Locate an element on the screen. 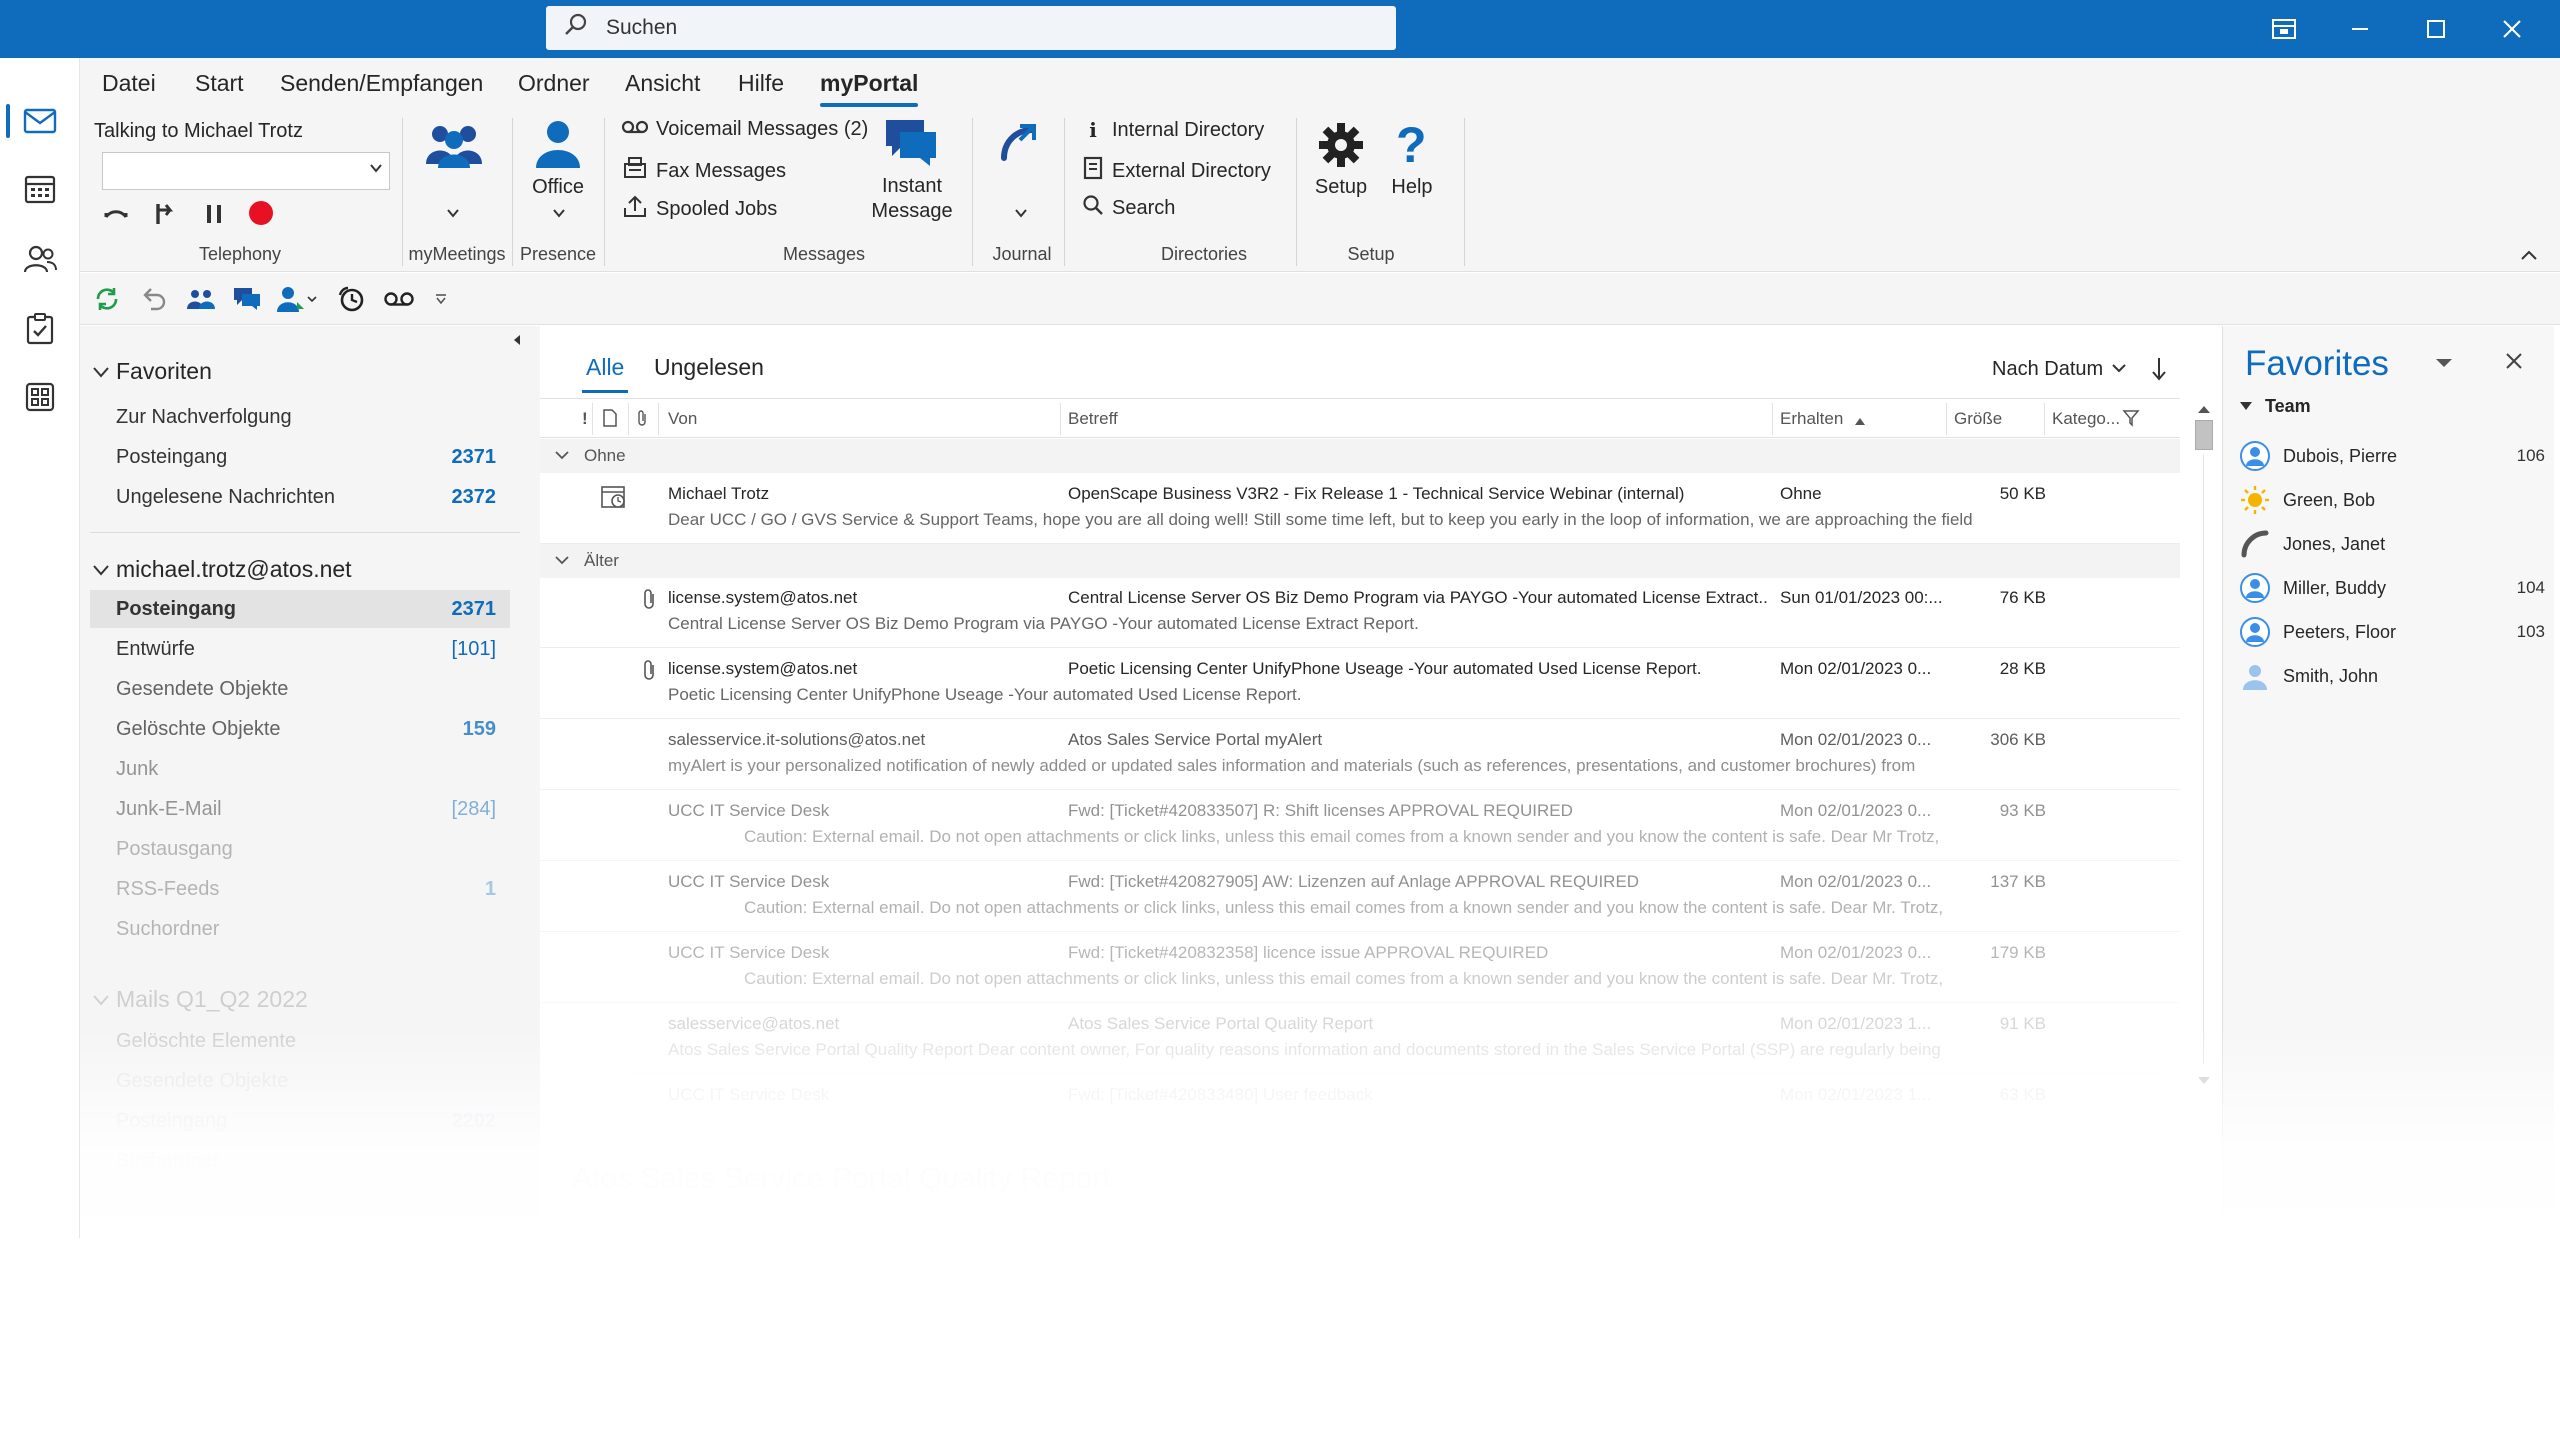  folder-ungelesene-nachrichten: Ungelesene Nachrichten 2372 is located at coordinates (300, 497).